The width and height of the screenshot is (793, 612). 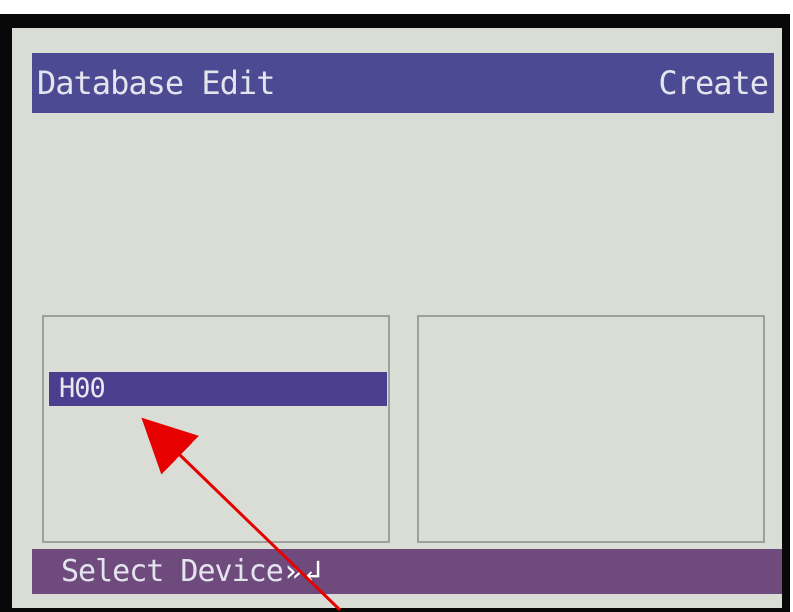 What do you see at coordinates (407, 571) in the screenshot?
I see `status-bar: Select Device»↲` at bounding box center [407, 571].